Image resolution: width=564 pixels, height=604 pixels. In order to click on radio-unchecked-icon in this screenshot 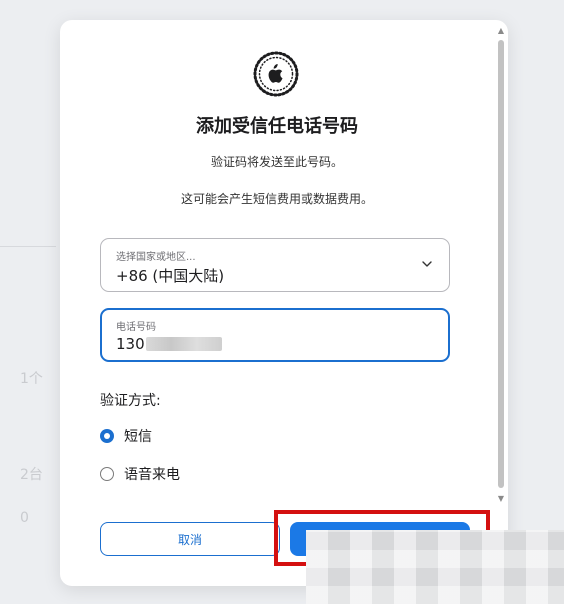, I will do `click(107, 474)`.